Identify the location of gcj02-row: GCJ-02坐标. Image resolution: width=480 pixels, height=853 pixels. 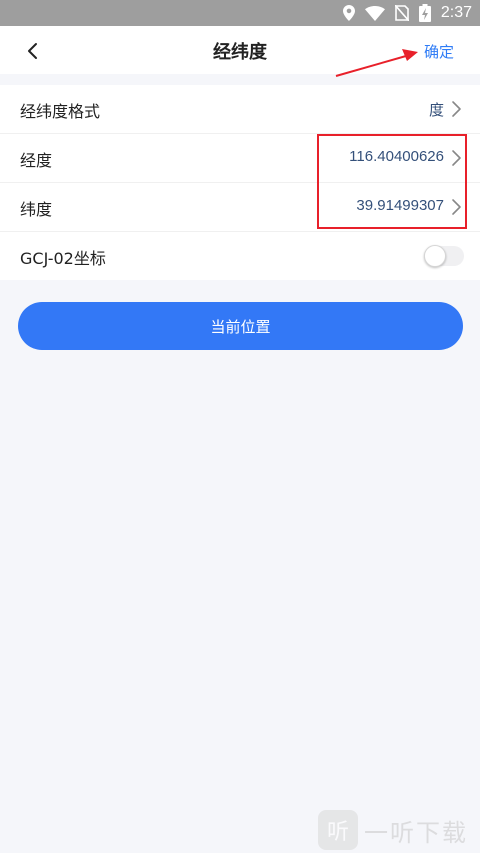
(240, 256).